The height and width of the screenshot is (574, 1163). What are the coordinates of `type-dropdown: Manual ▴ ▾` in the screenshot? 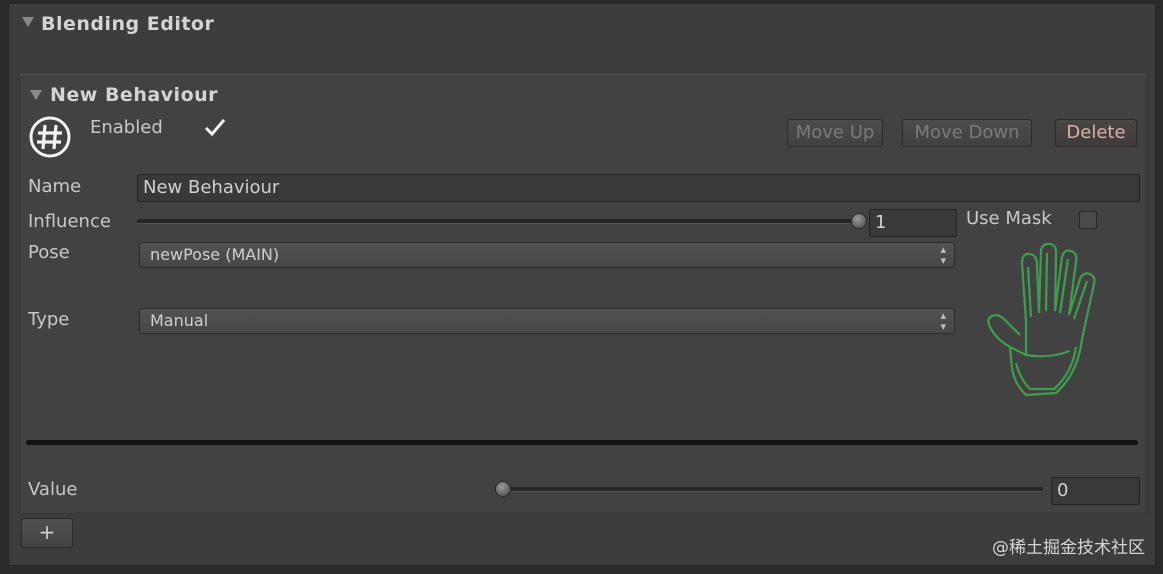 It's located at (547, 321).